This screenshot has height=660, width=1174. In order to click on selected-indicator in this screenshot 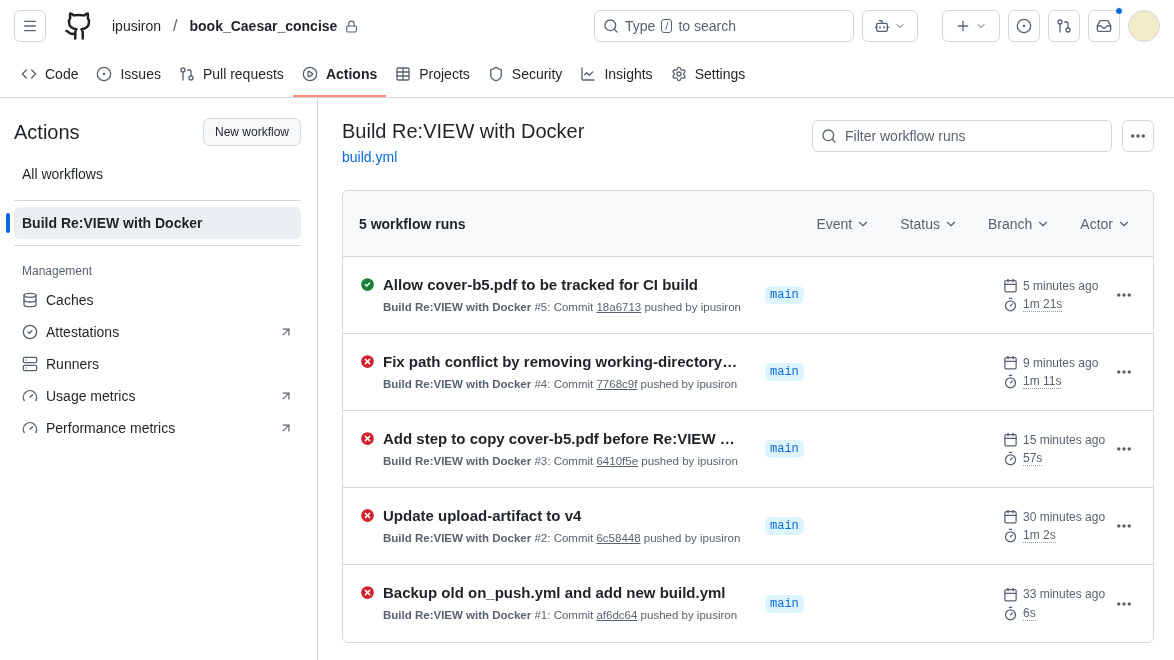, I will do `click(8, 223)`.